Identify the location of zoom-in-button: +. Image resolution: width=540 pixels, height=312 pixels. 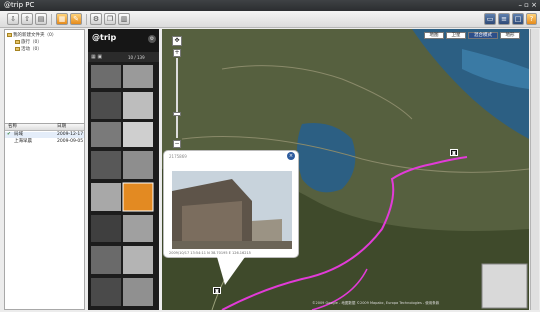
(177, 53).